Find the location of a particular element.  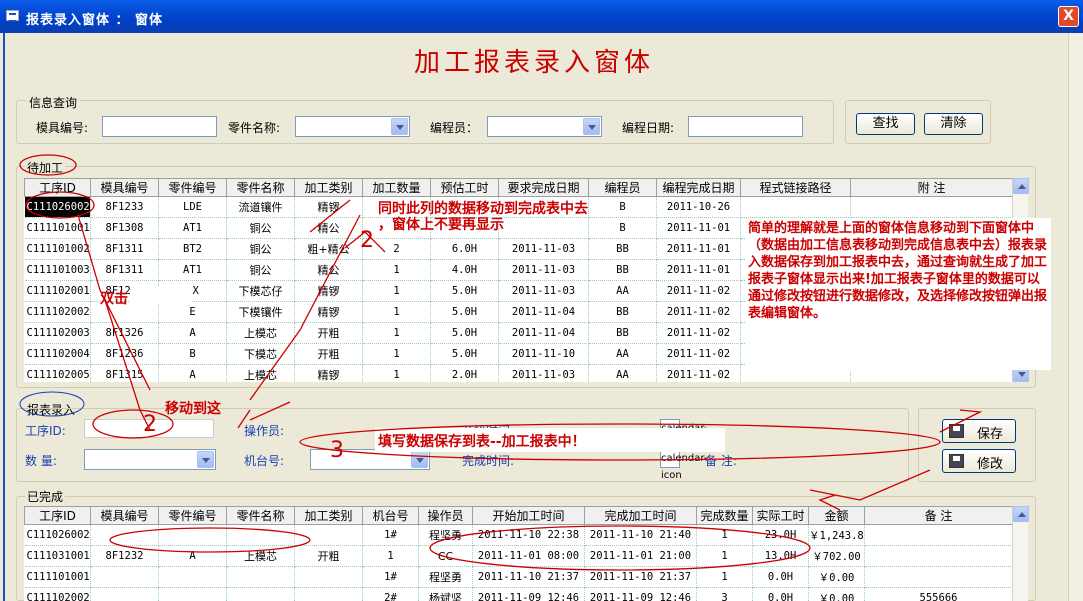

save-button: 保存 is located at coordinates (979, 431).